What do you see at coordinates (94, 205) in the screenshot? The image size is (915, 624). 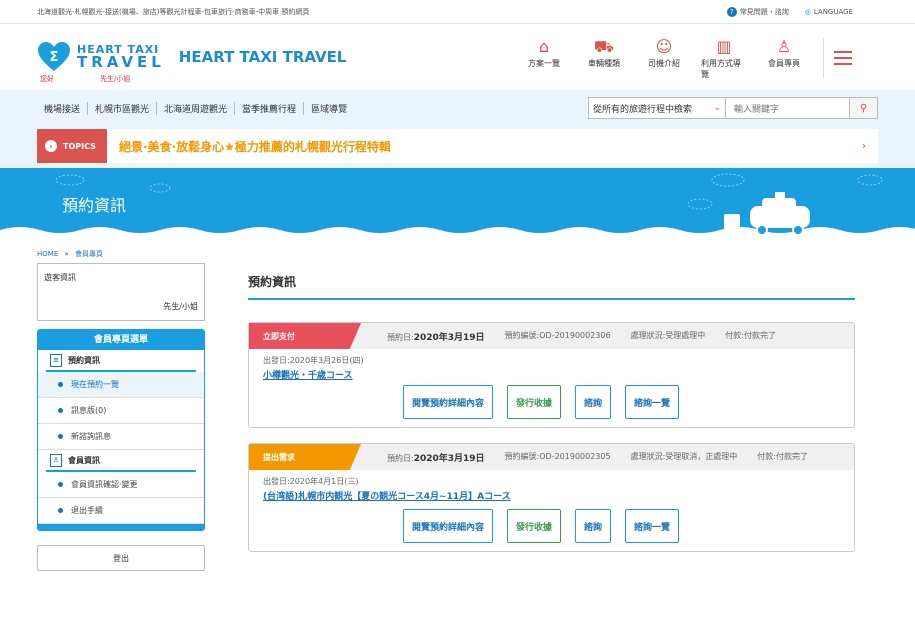 I see `page-title: 預約資訊` at bounding box center [94, 205].